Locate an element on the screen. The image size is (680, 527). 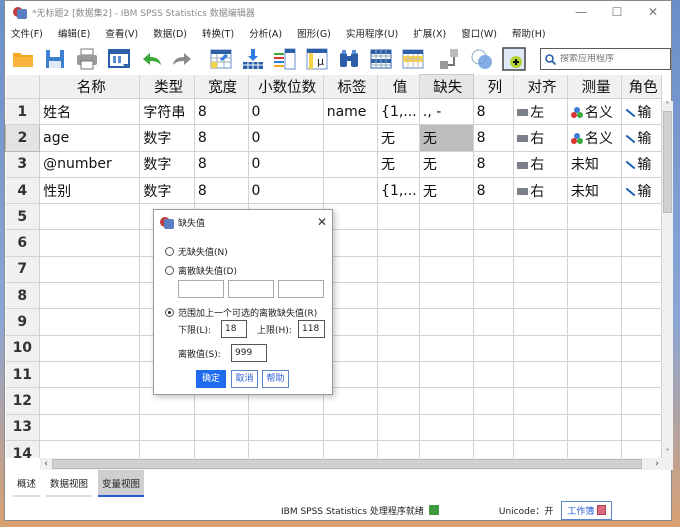
minimize-button: — is located at coordinates (581, 12).